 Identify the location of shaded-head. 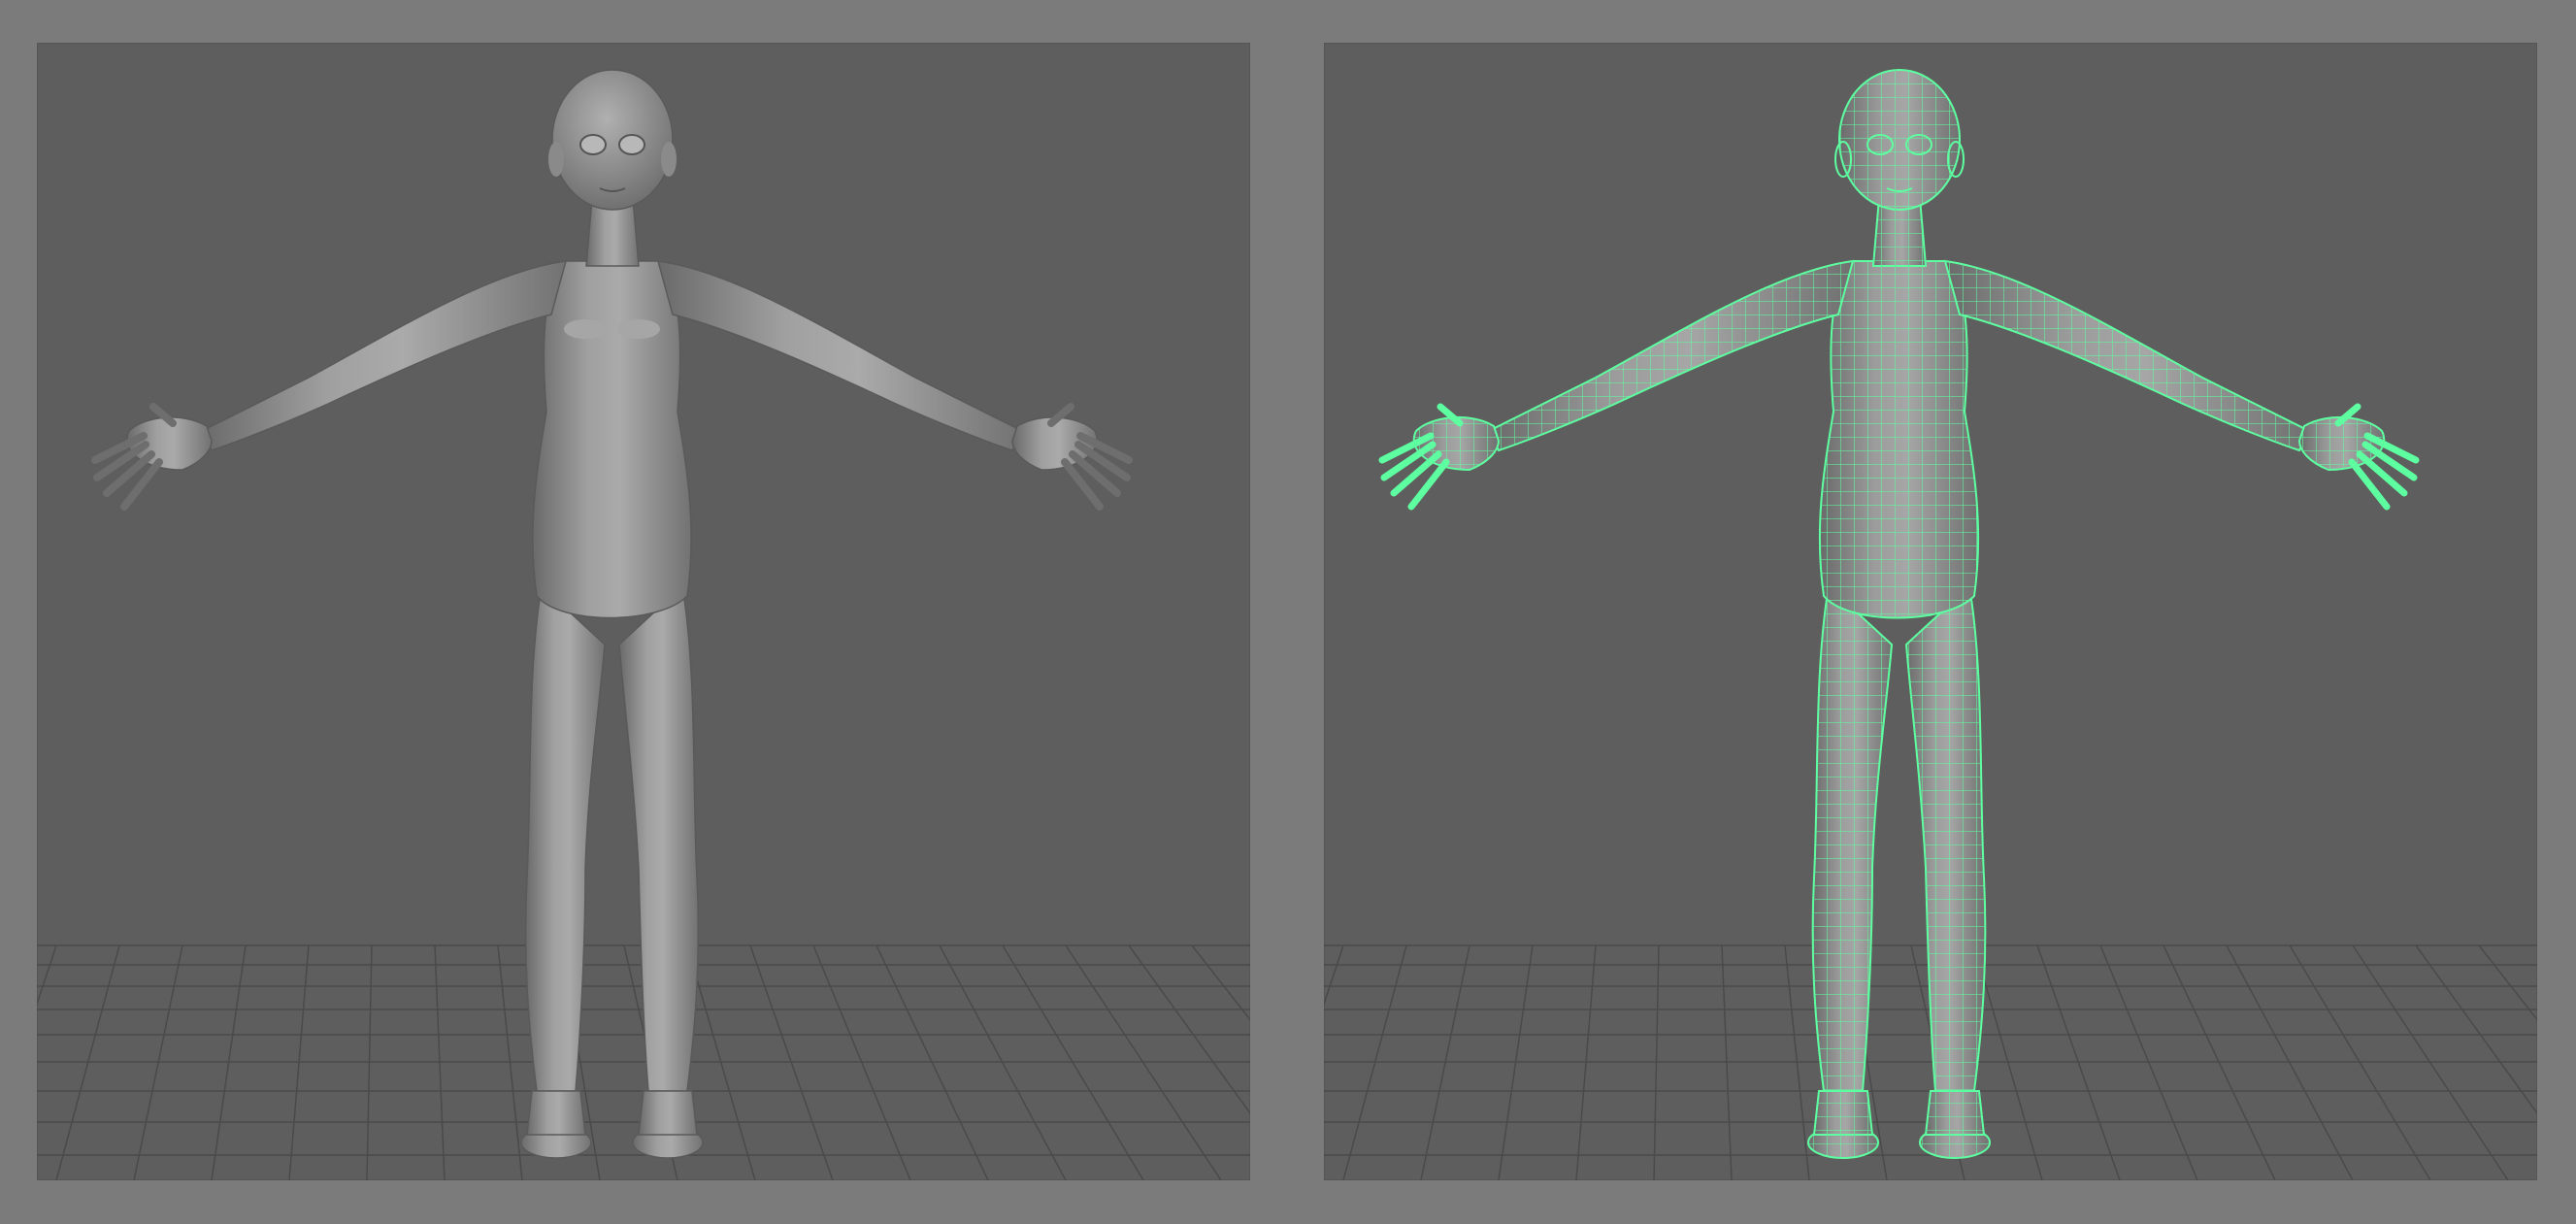
(612, 140).